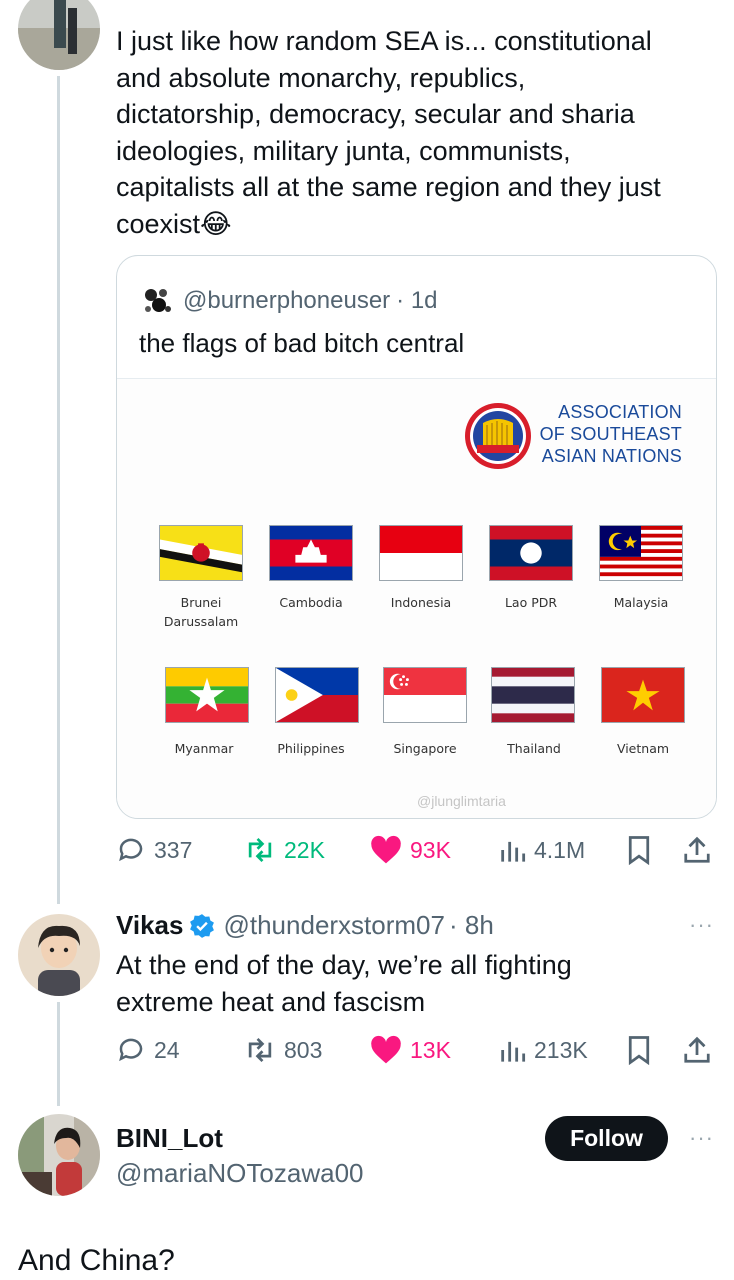  I want to click on flag-label-philippines: Philippines, so click(311, 748).